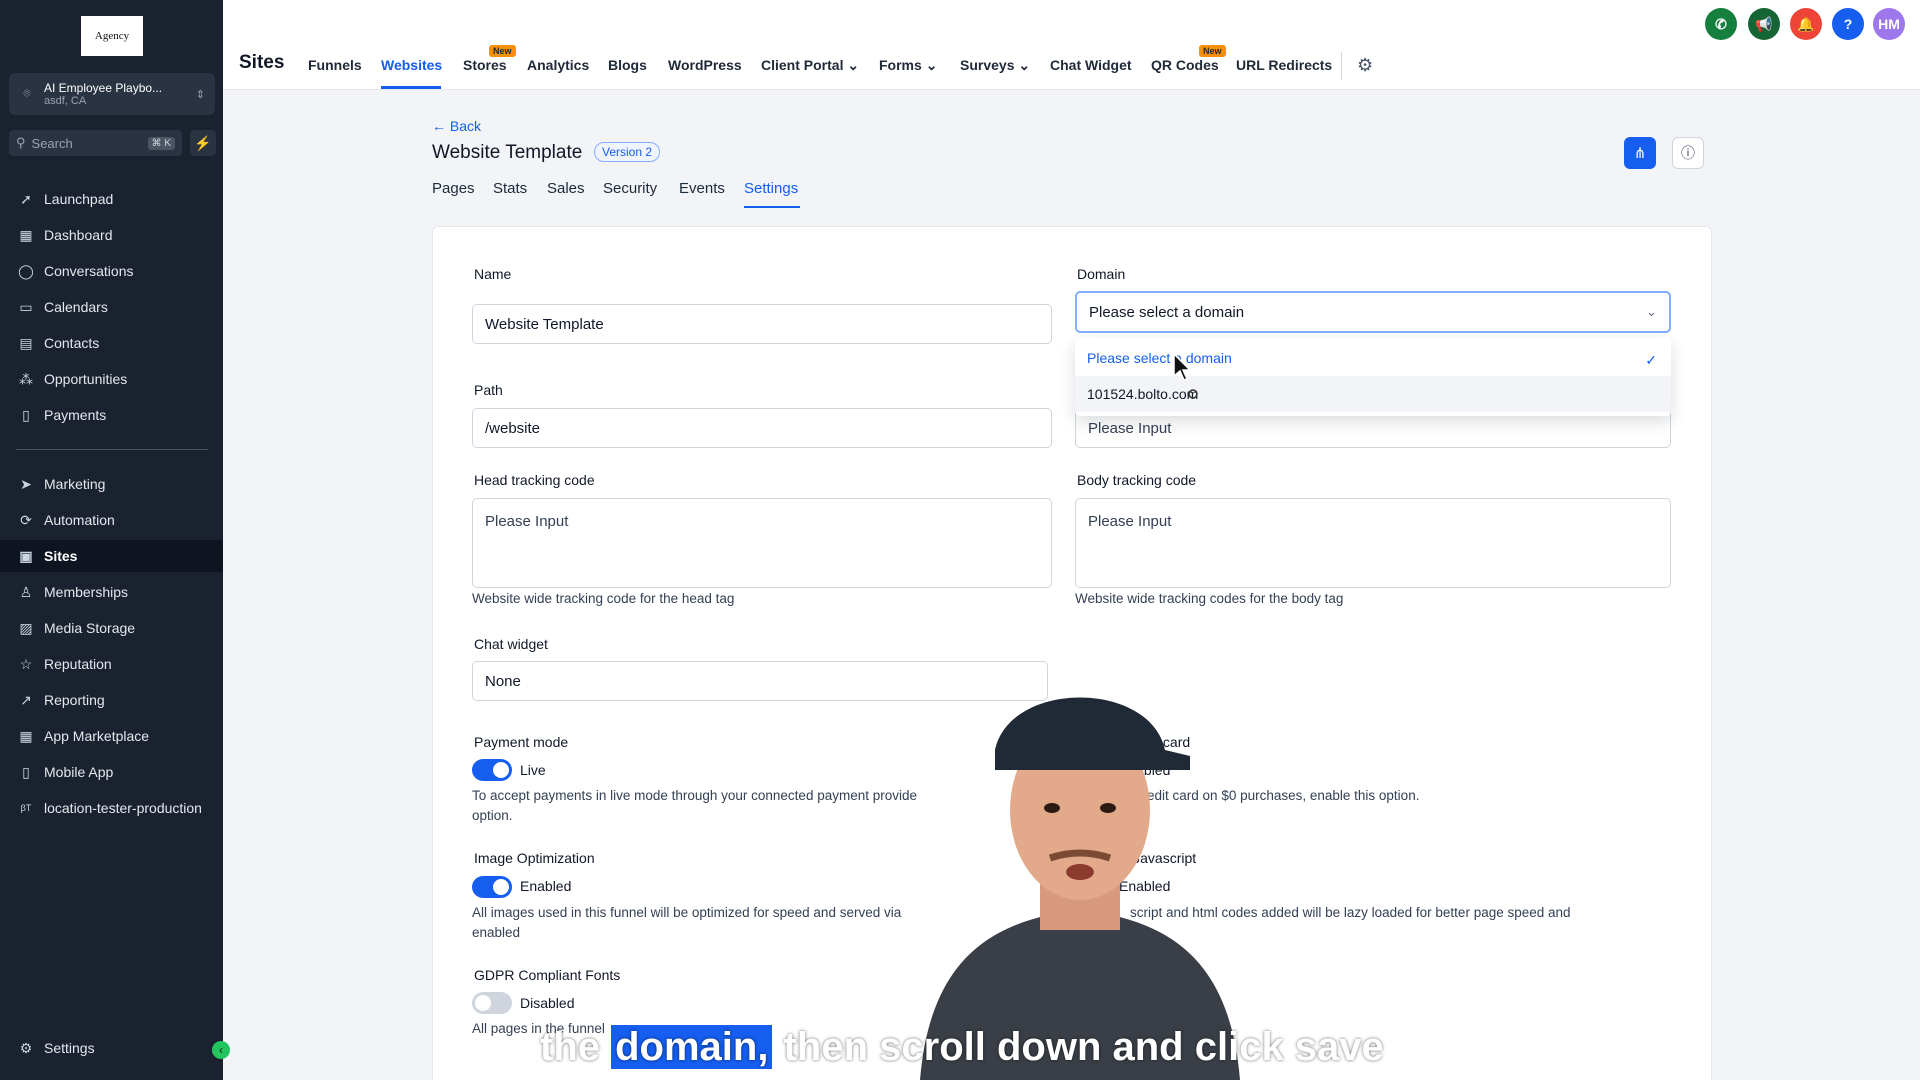 The image size is (1920, 1080). Describe the element at coordinates (771, 188) in the screenshot. I see `tab-settings: Settings` at that location.